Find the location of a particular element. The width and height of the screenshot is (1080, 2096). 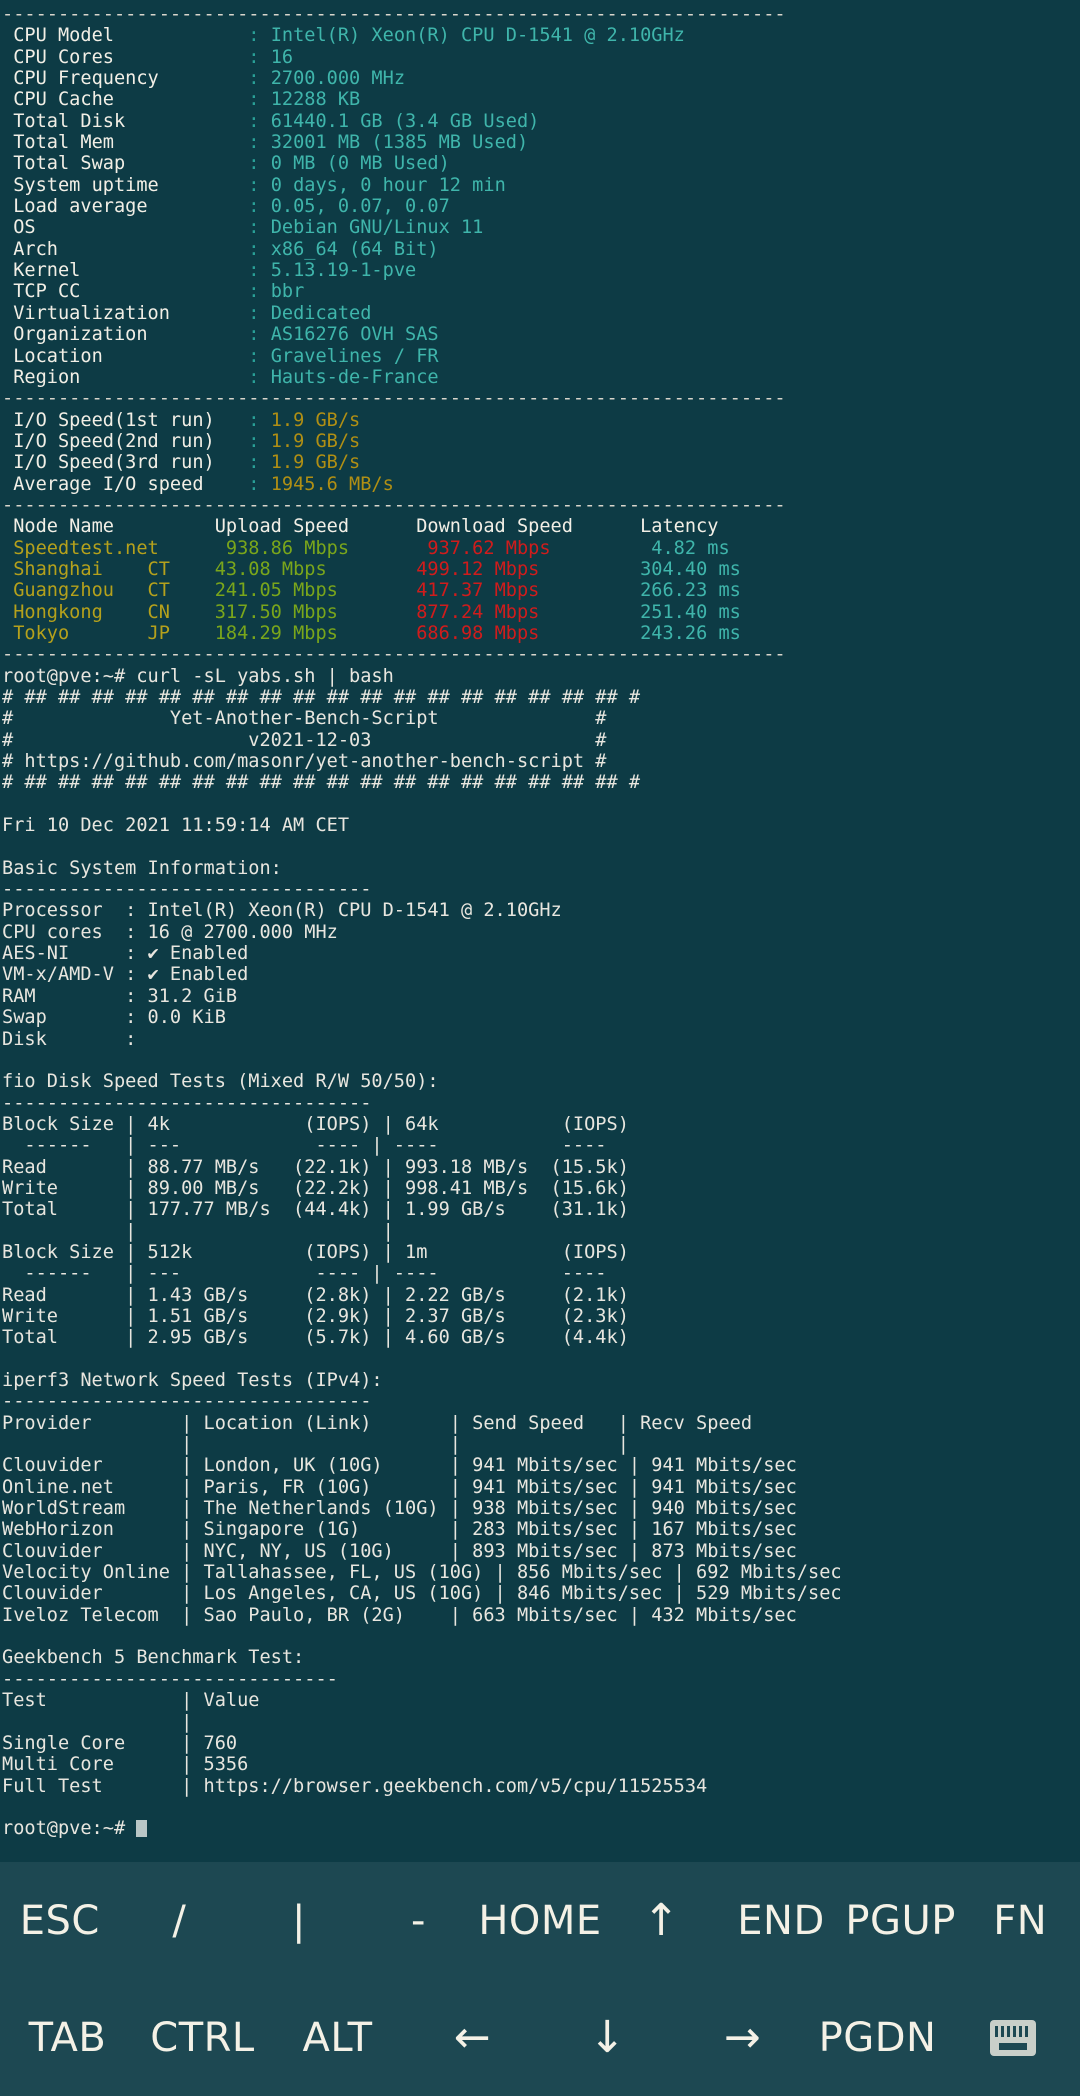

keyboard-row-1: ESC / | - HOME ↑ END PGUP FN is located at coordinates (540, 1920).